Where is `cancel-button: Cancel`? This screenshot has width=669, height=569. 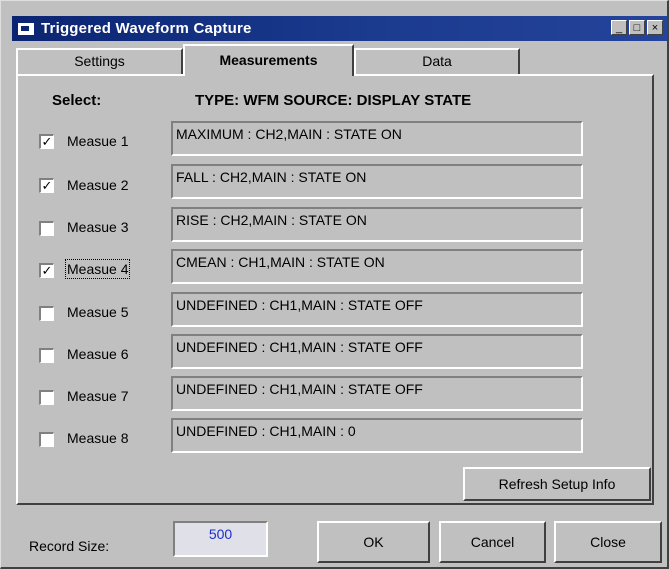
cancel-button: Cancel is located at coordinates (492, 542).